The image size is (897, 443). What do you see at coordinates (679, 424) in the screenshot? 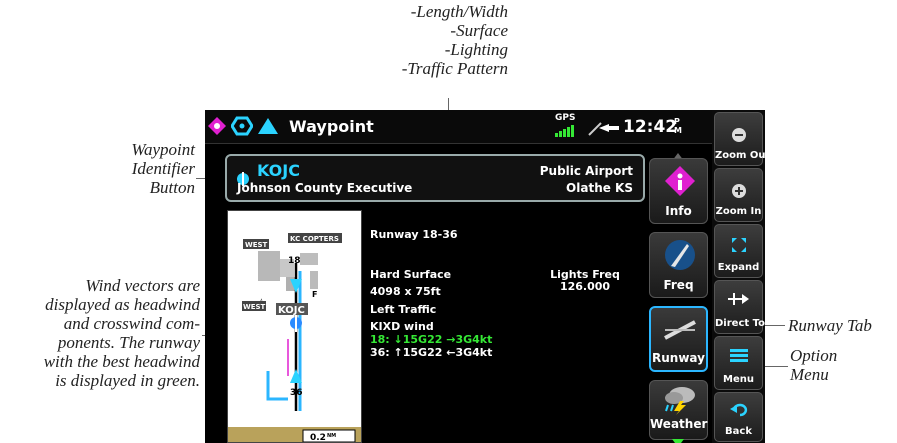
I see `tab-weather-label: Weather` at bounding box center [679, 424].